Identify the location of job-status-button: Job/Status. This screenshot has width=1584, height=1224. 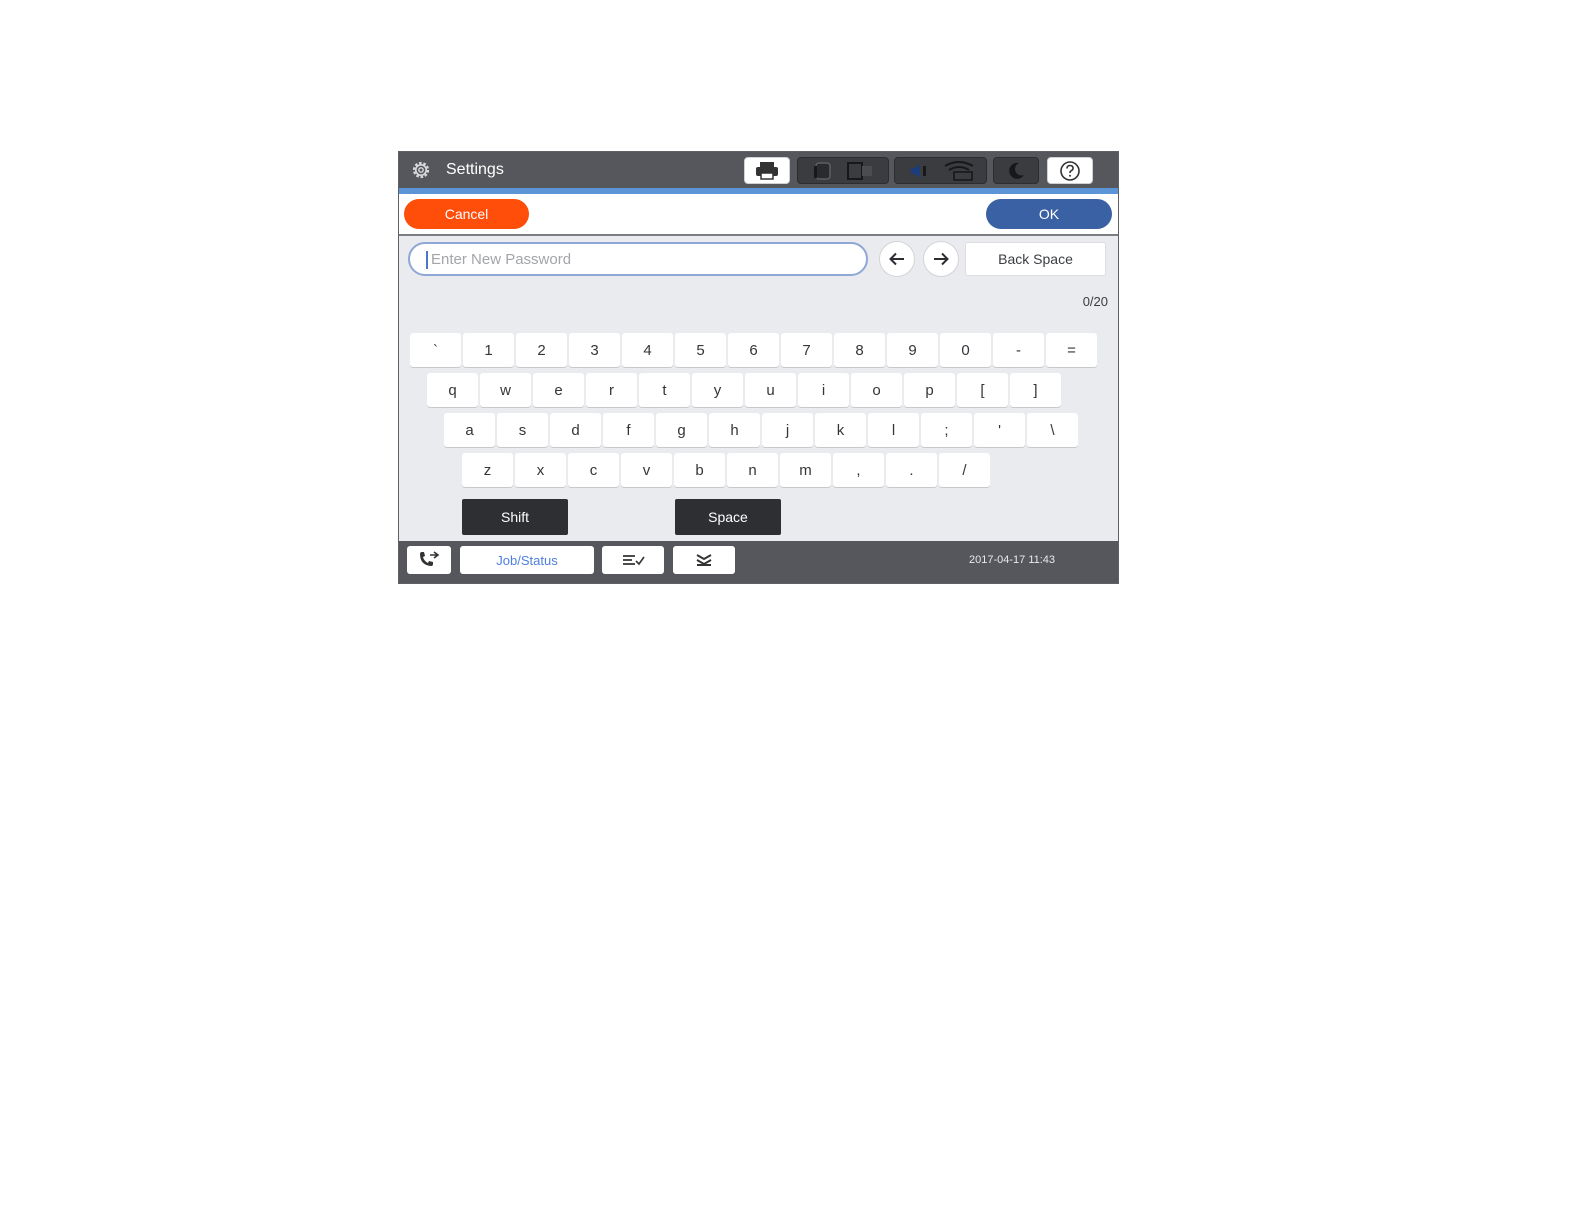
(527, 560).